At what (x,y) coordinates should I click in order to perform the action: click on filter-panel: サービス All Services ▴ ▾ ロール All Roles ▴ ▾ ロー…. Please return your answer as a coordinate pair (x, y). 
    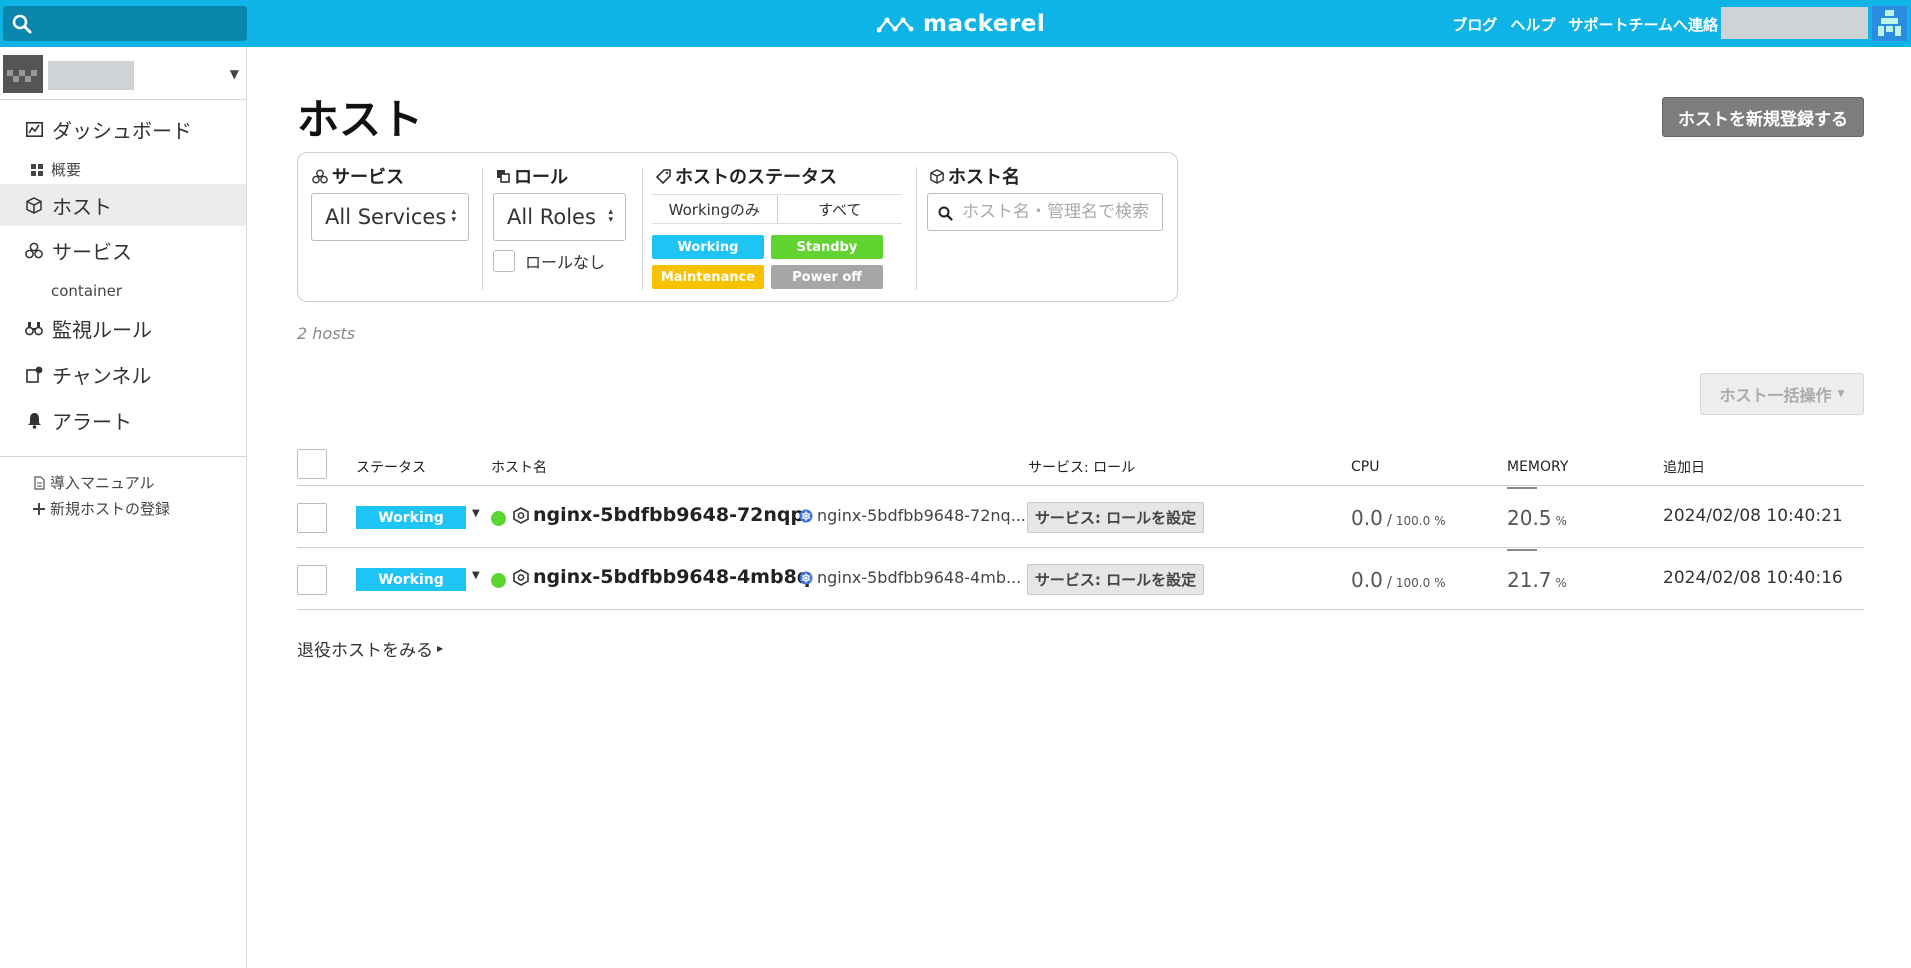
    Looking at the image, I should click on (737, 227).